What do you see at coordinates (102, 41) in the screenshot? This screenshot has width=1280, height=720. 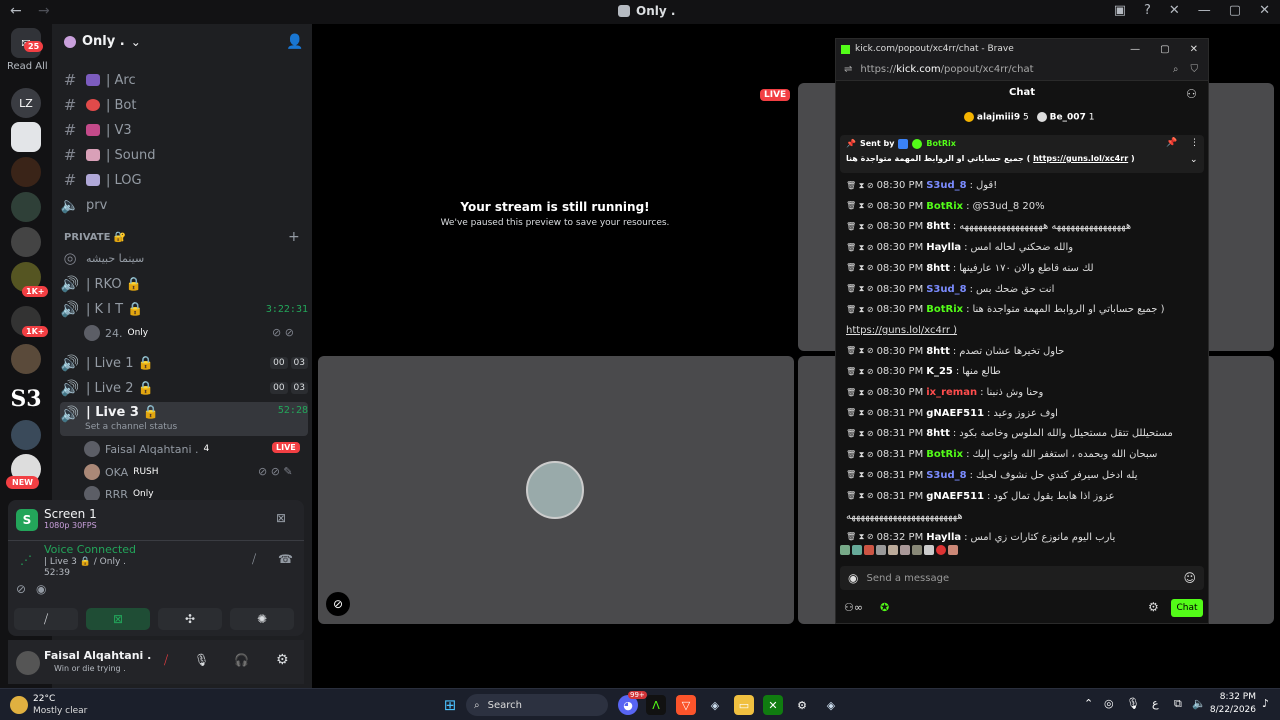 I see `server-header: Only . ⌄` at bounding box center [102, 41].